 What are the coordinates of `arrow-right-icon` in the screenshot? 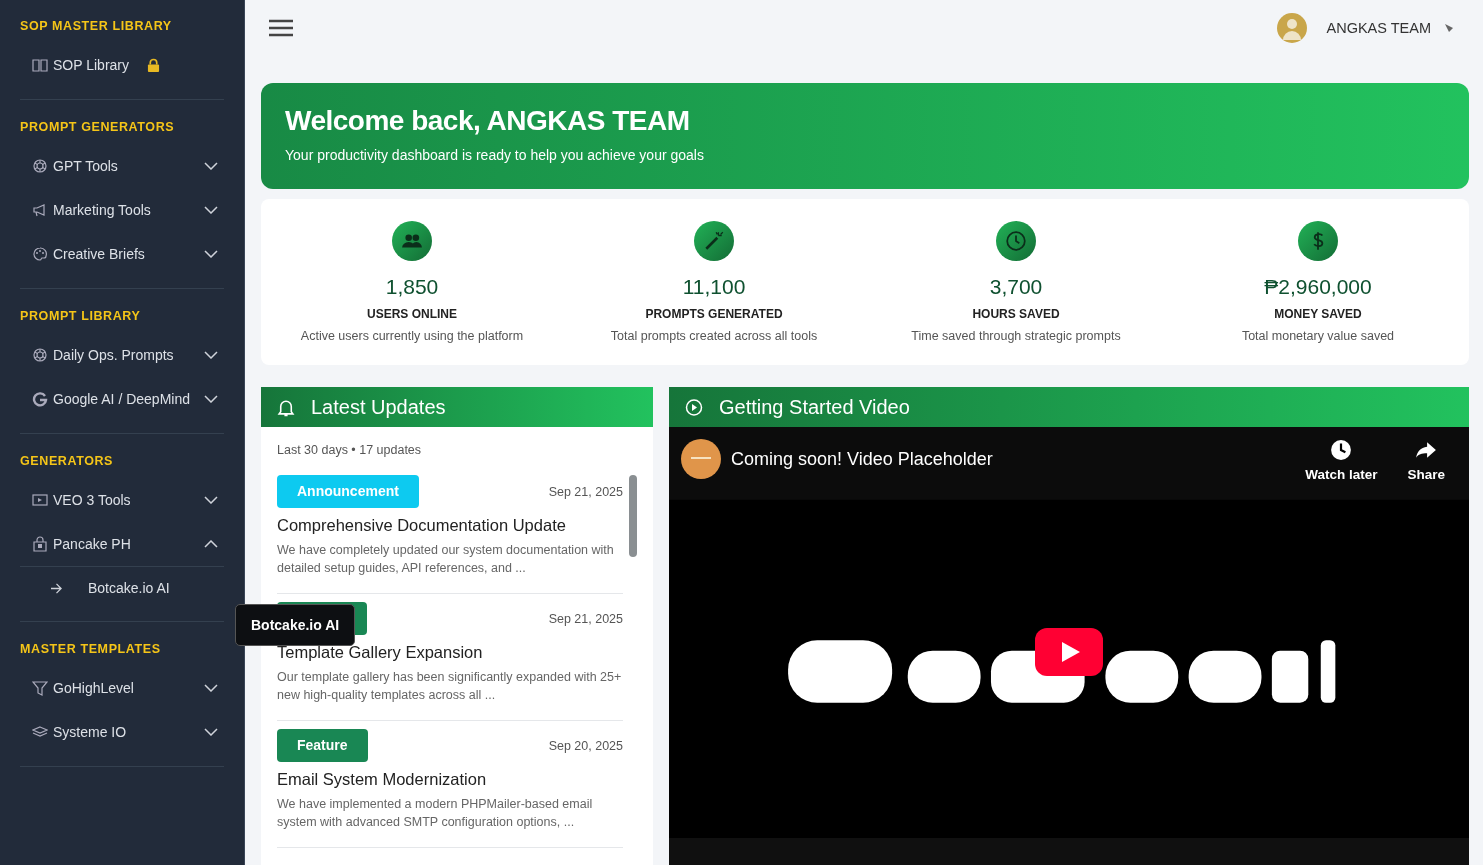 It's located at (56, 588).